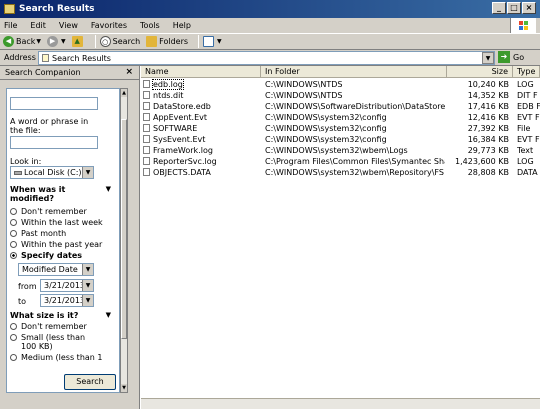 The image size is (540, 409). Describe the element at coordinates (56, 244) in the screenshot. I see `radio-past-year: Within the past year` at that location.